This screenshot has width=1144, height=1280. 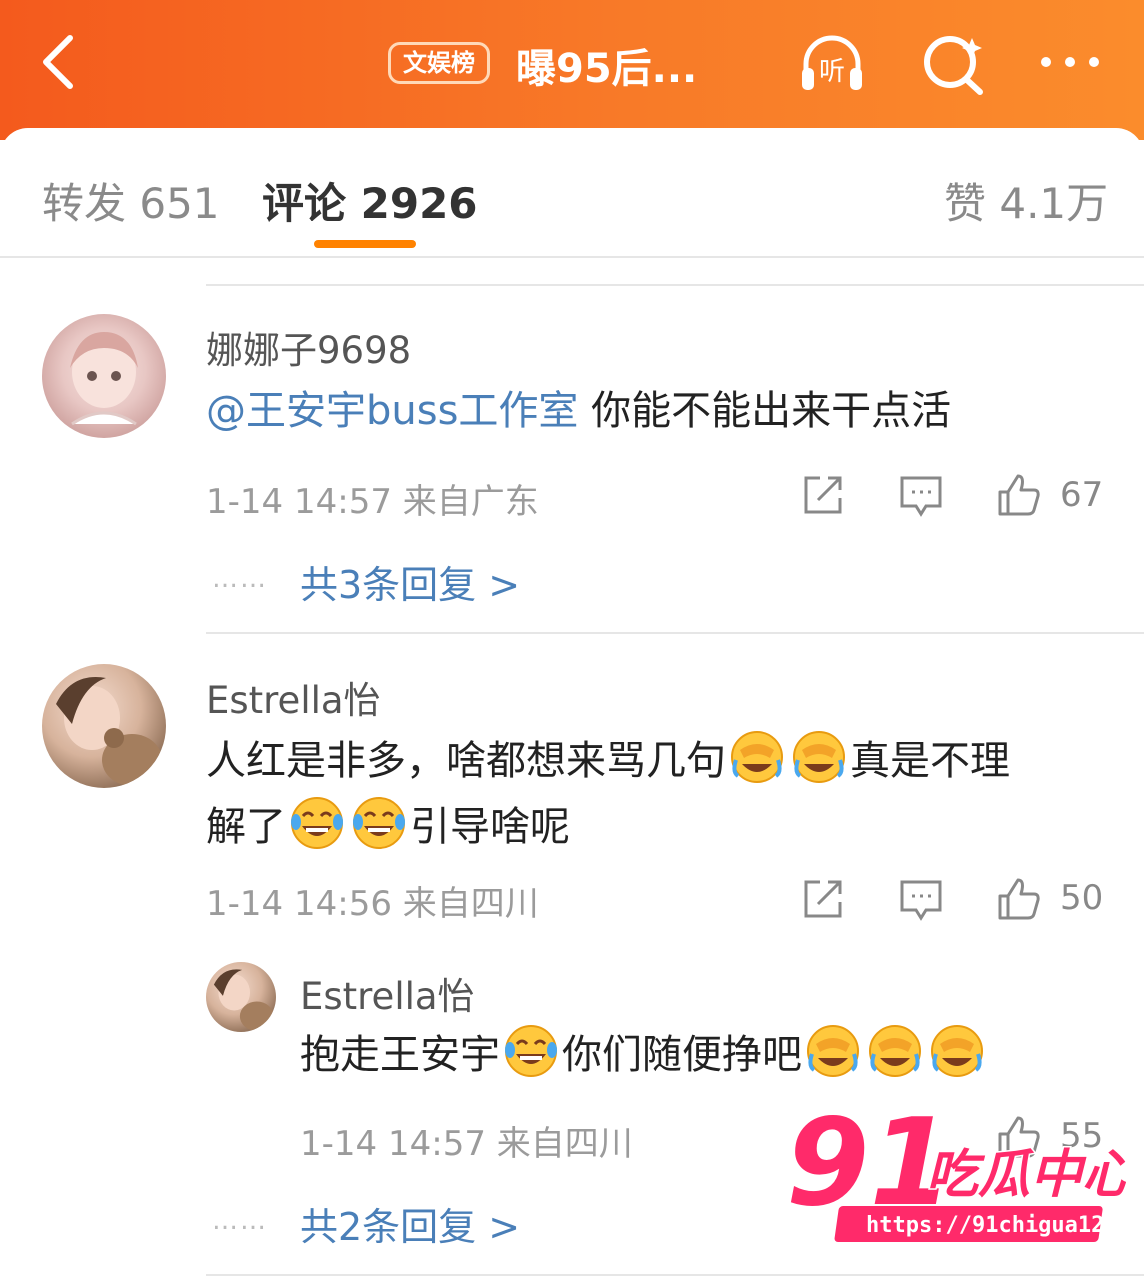 I want to click on reply-meta: 1-14 14:57 来自四川, so click(x=466, y=1140).